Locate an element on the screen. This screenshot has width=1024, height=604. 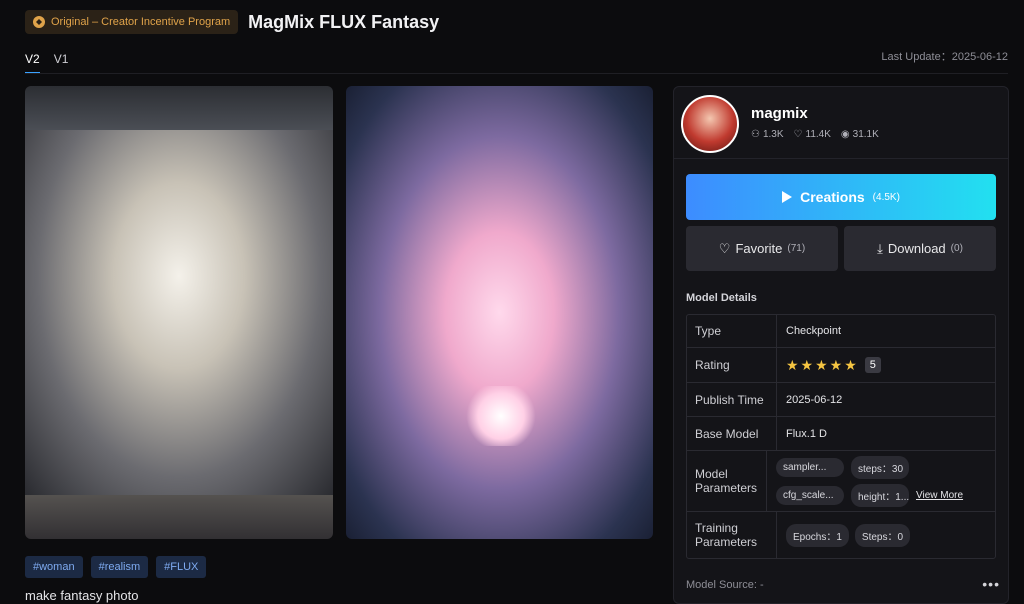
detail-value: ★★★★★ 5 is located at coordinates (886, 365).